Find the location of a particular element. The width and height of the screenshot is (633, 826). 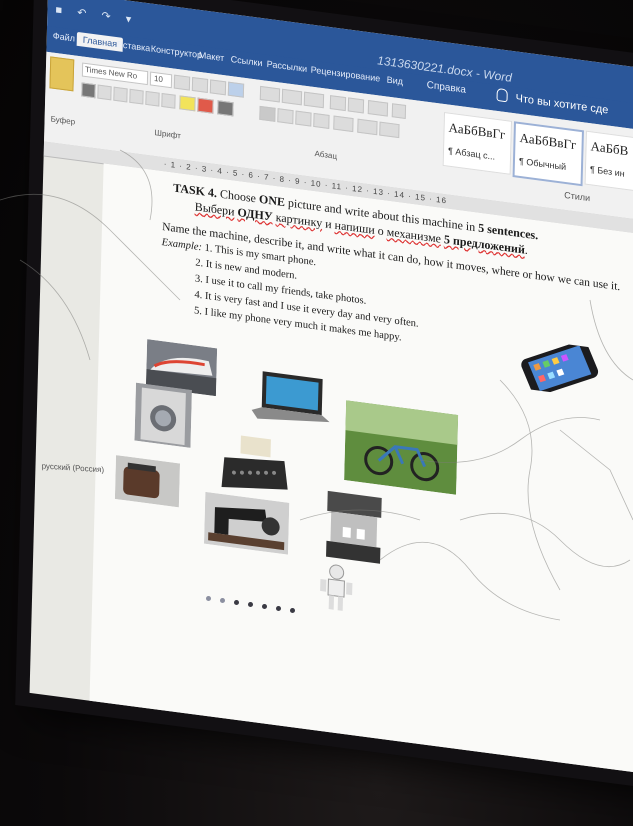

highlight-button is located at coordinates (187, 103).